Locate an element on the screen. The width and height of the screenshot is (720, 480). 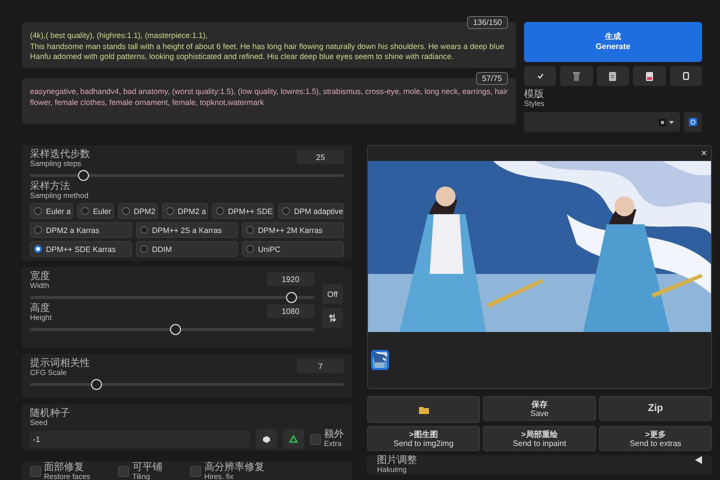
folder-button is located at coordinates (423, 409).